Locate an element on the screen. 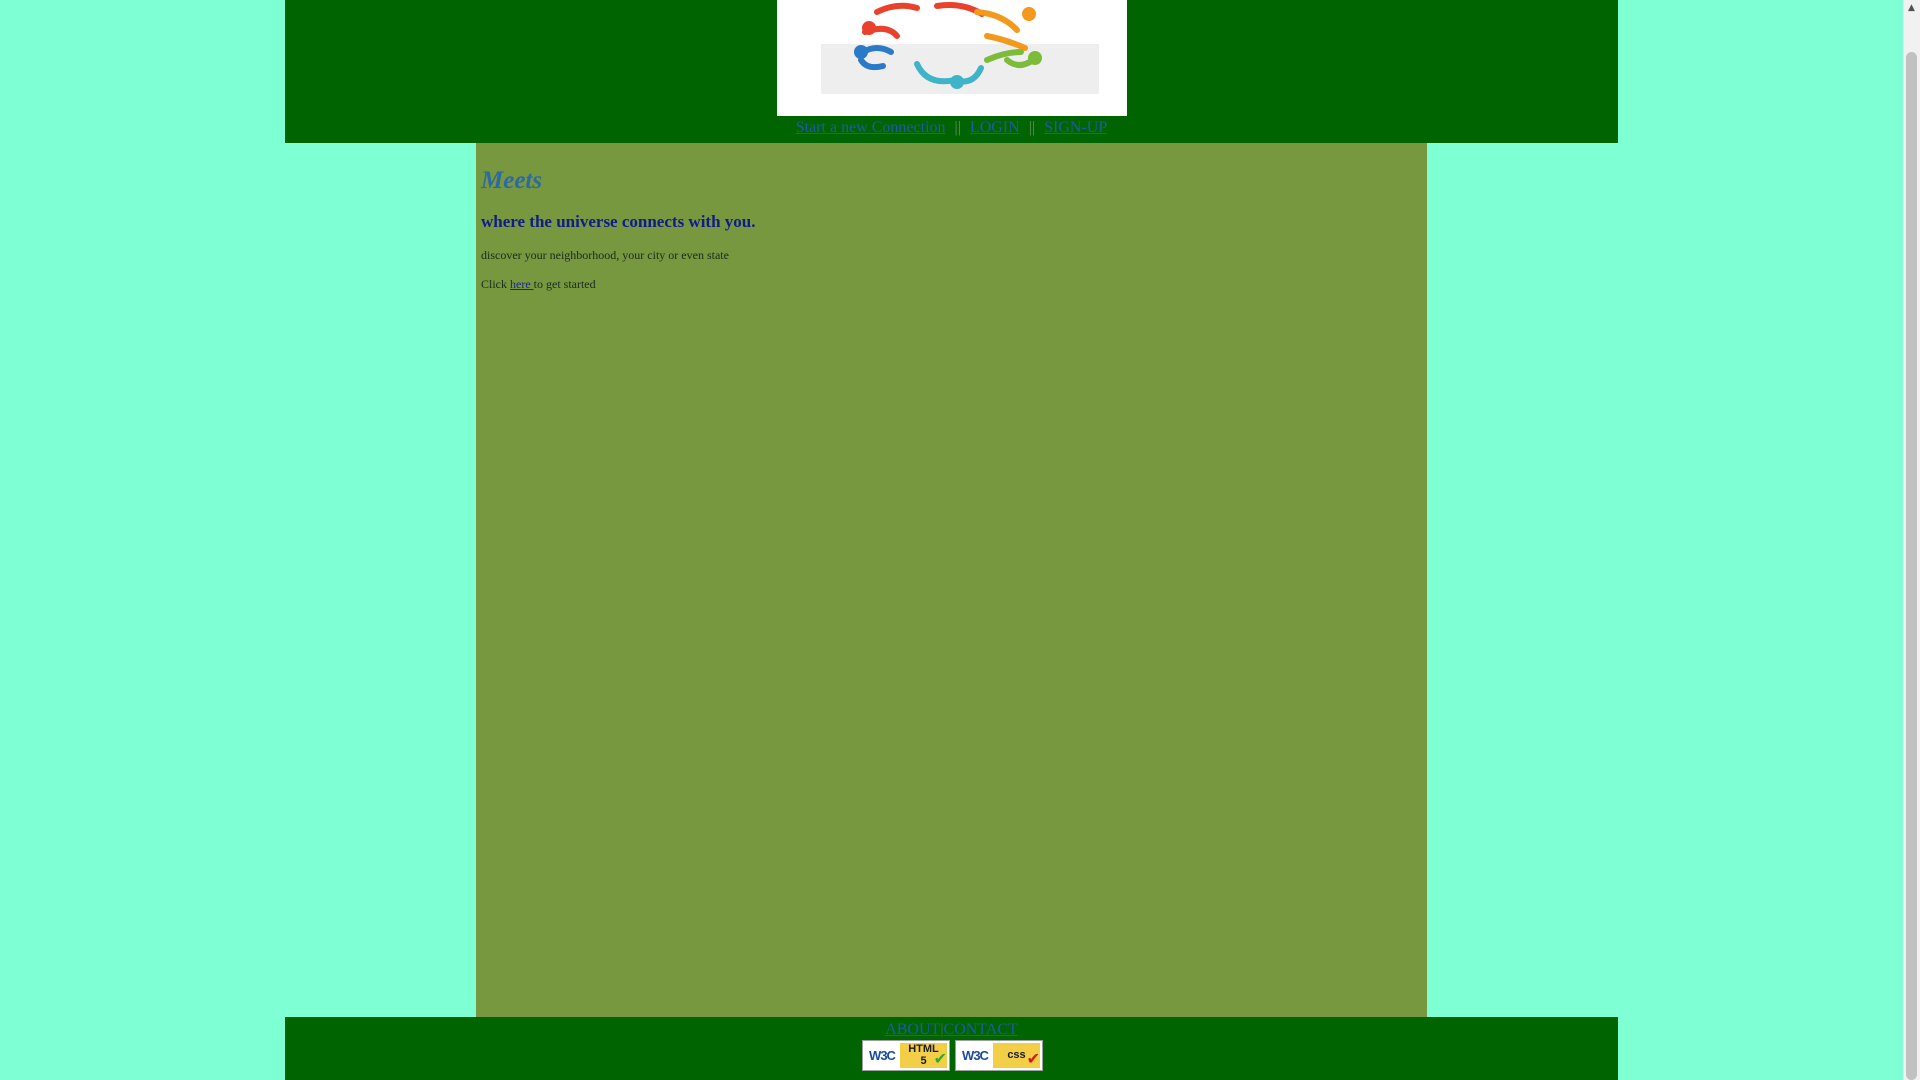  nav-signup-link: SIGN-UP is located at coordinates (1075, 127).